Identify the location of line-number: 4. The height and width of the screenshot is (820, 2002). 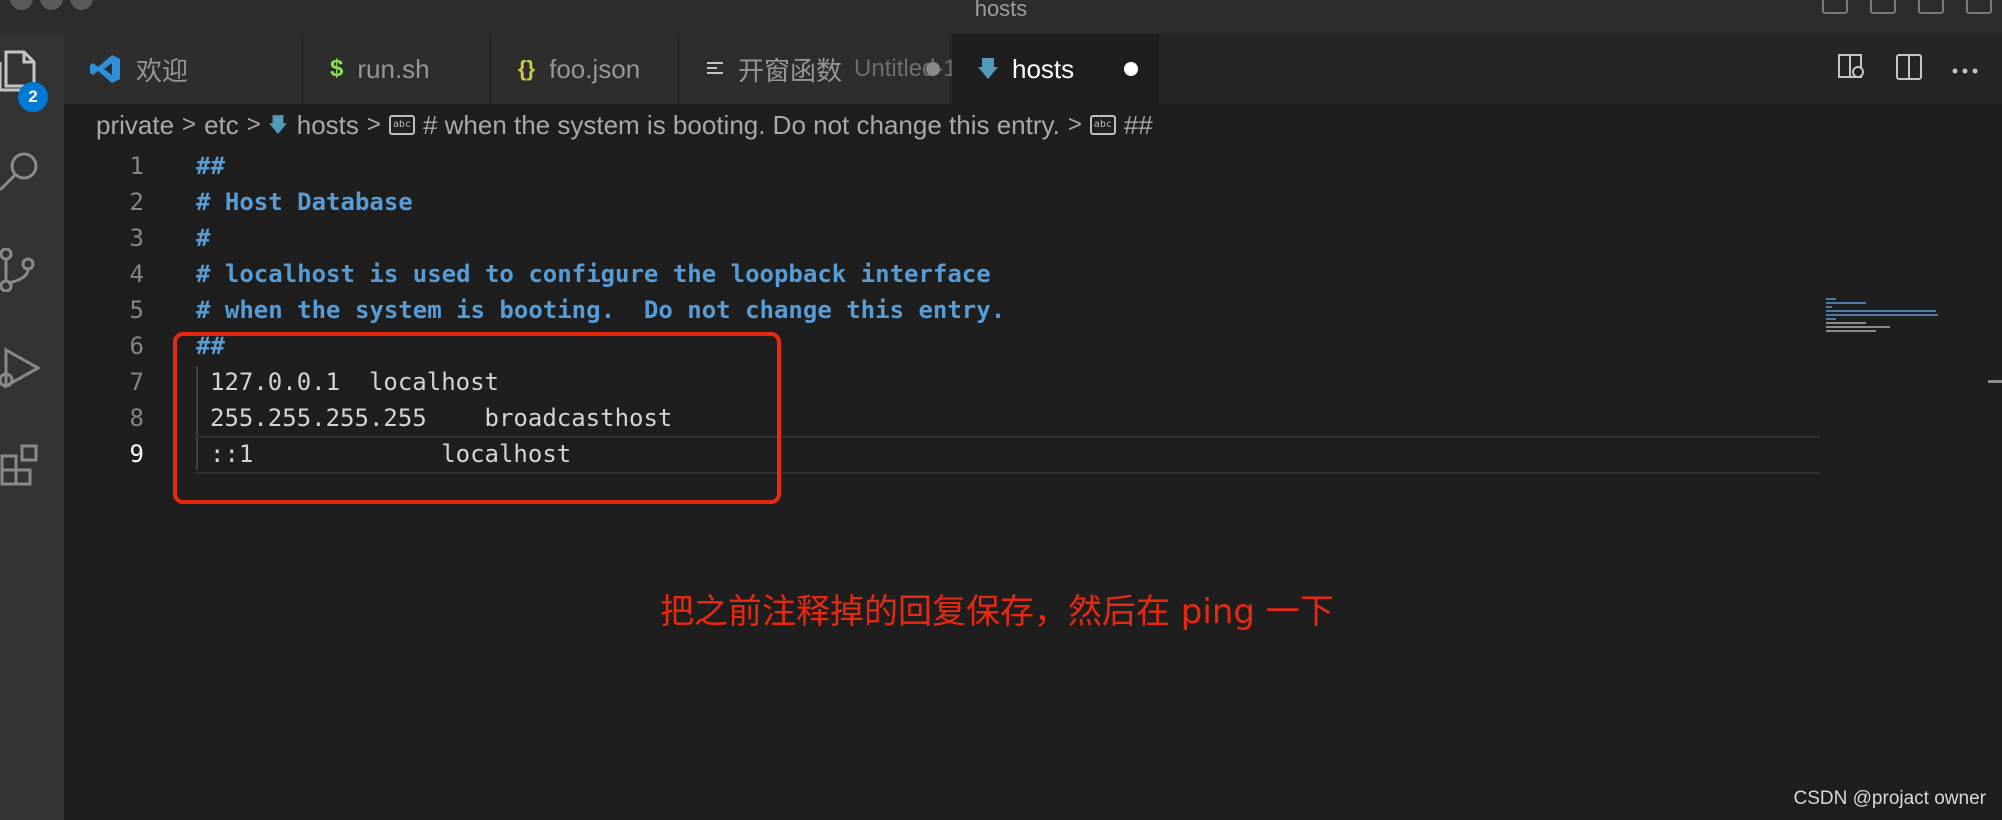
(136, 274).